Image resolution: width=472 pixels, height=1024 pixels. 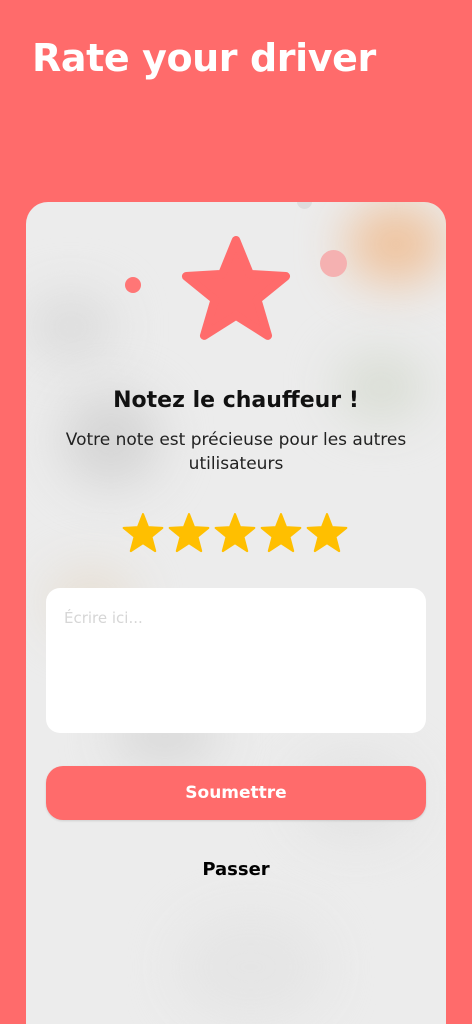 I want to click on star-rating-control, so click(x=237, y=533).